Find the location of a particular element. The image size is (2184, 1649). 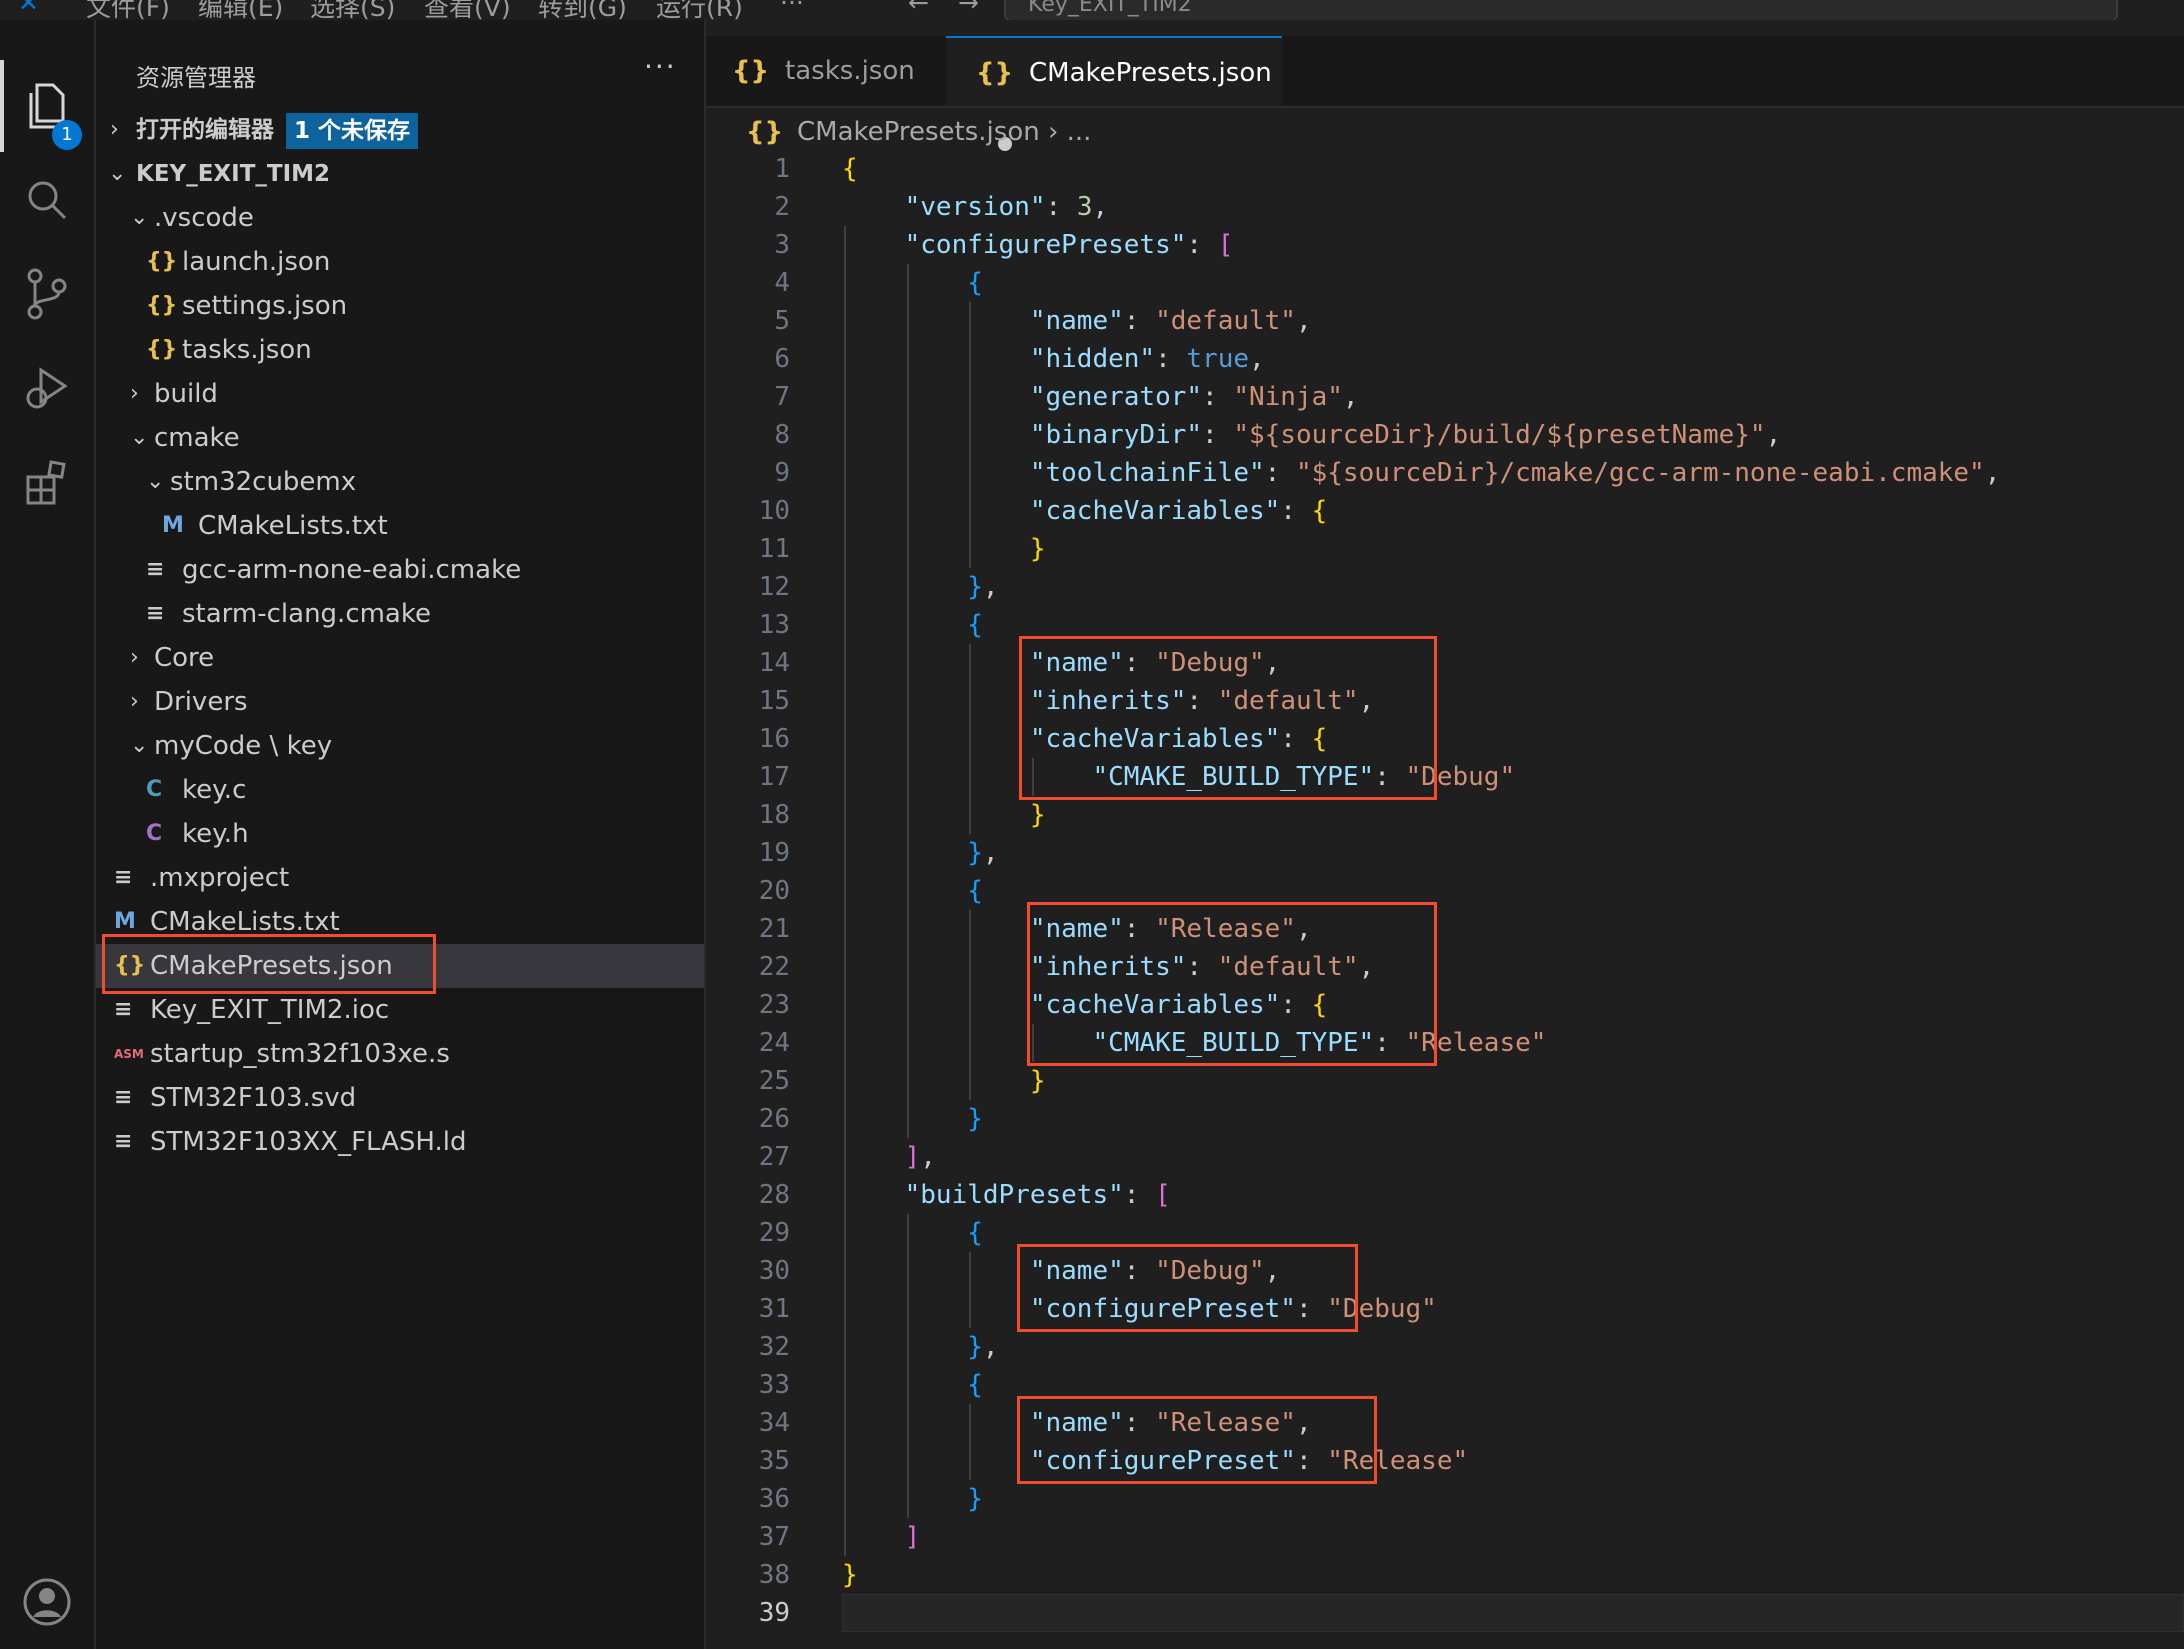

run-debug-activity is located at coordinates (47, 388).